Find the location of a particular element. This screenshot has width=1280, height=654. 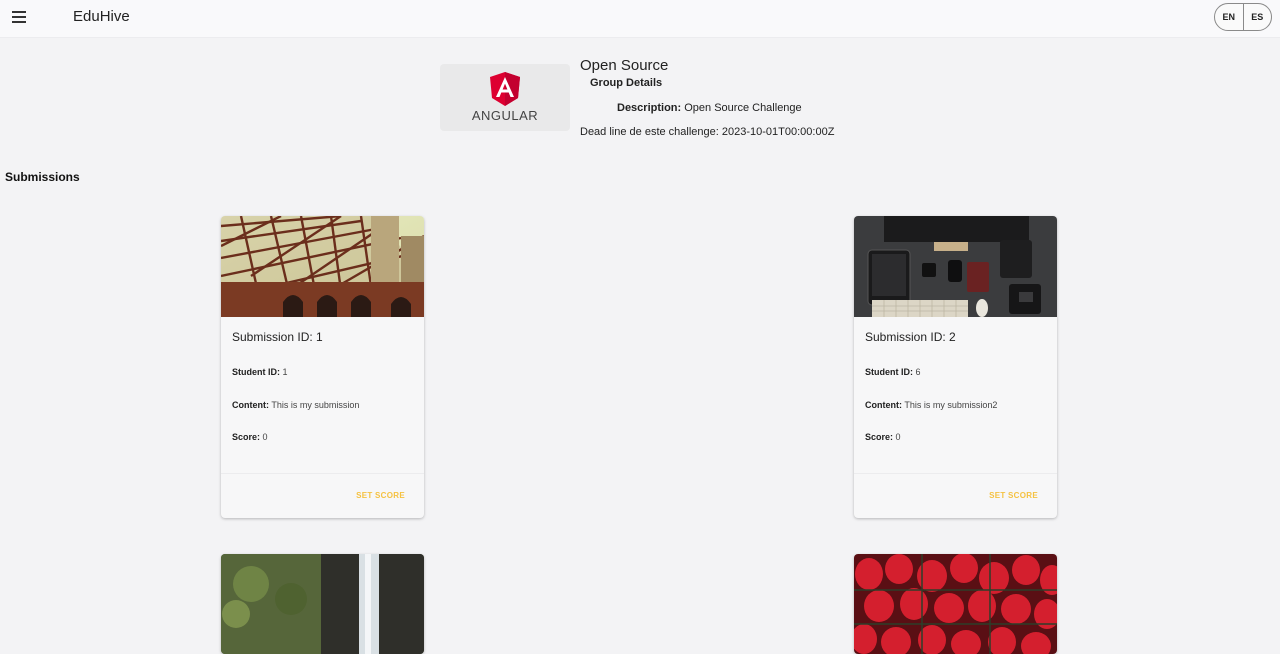

app-title: EduHive is located at coordinates (101, 16).